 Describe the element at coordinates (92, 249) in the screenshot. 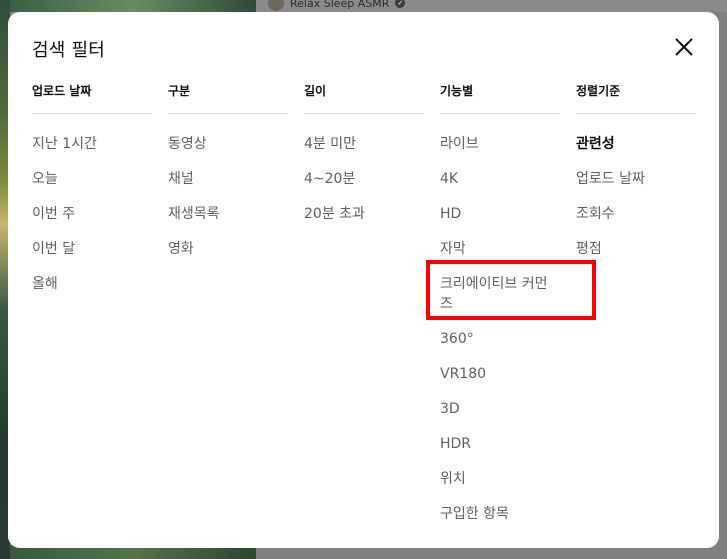

I see `filter-option-this-month: 이번 달` at that location.